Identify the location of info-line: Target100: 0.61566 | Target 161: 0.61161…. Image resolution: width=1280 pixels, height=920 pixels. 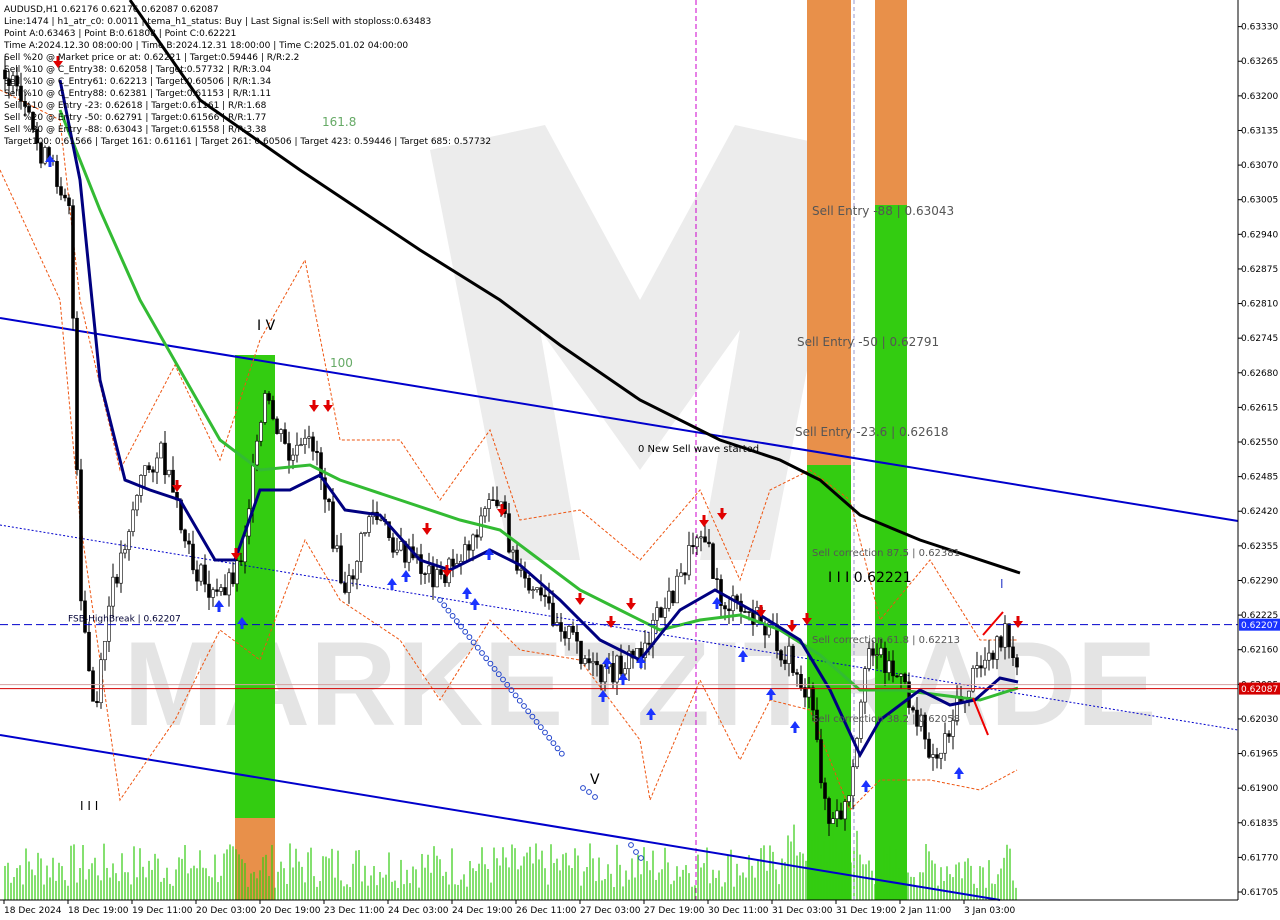
(248, 142).